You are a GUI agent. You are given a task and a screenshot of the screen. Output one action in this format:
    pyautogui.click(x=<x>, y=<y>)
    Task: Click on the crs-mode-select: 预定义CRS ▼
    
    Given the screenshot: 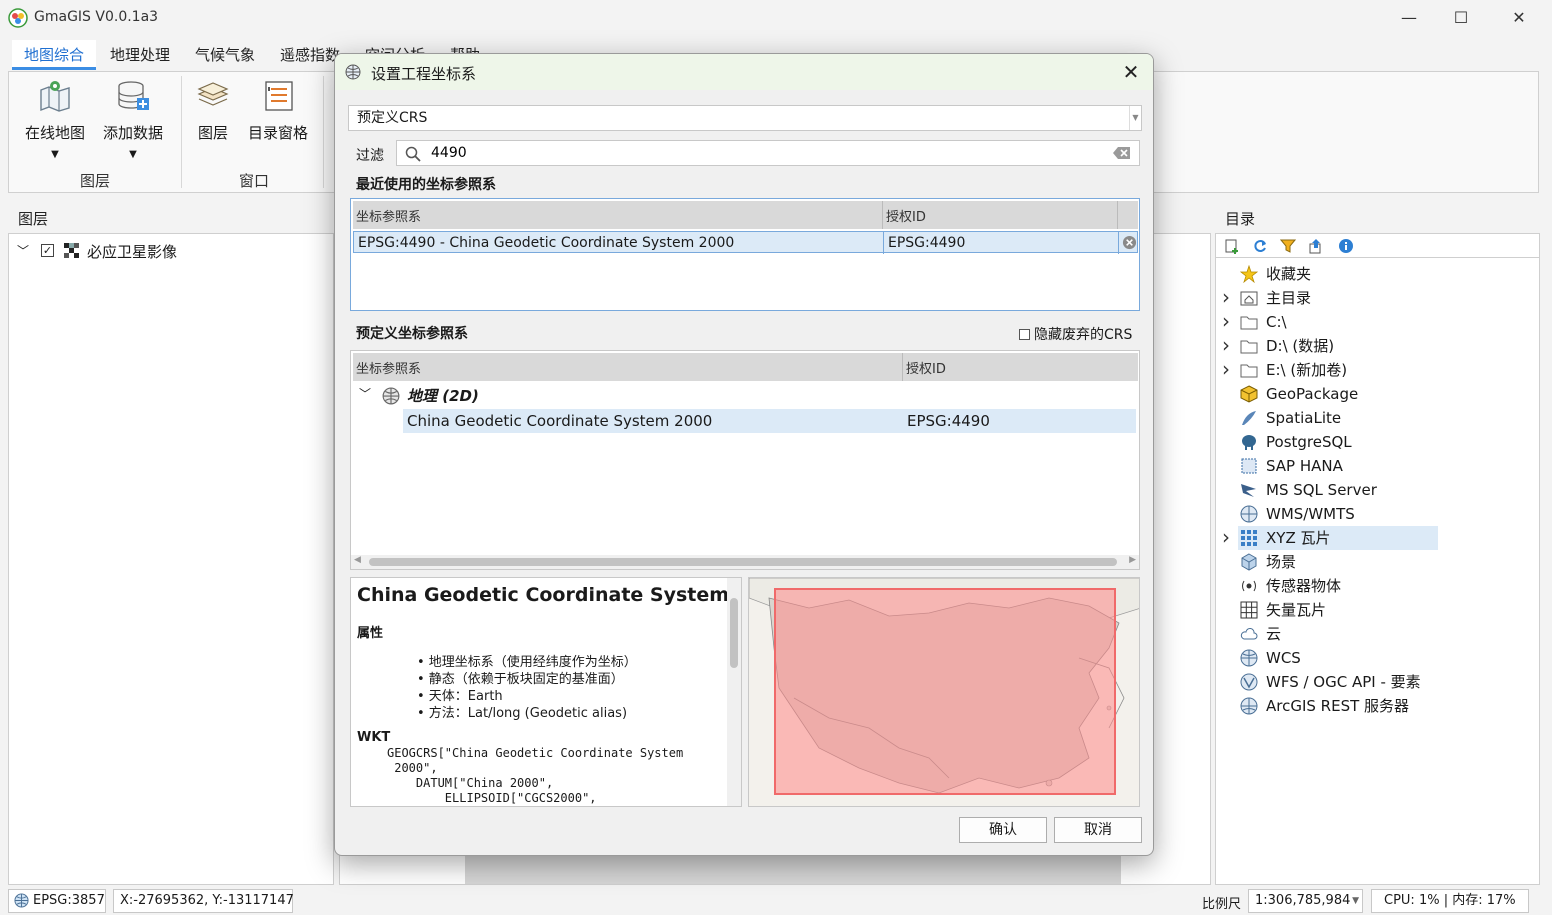 What is the action you would take?
    pyautogui.click(x=745, y=118)
    